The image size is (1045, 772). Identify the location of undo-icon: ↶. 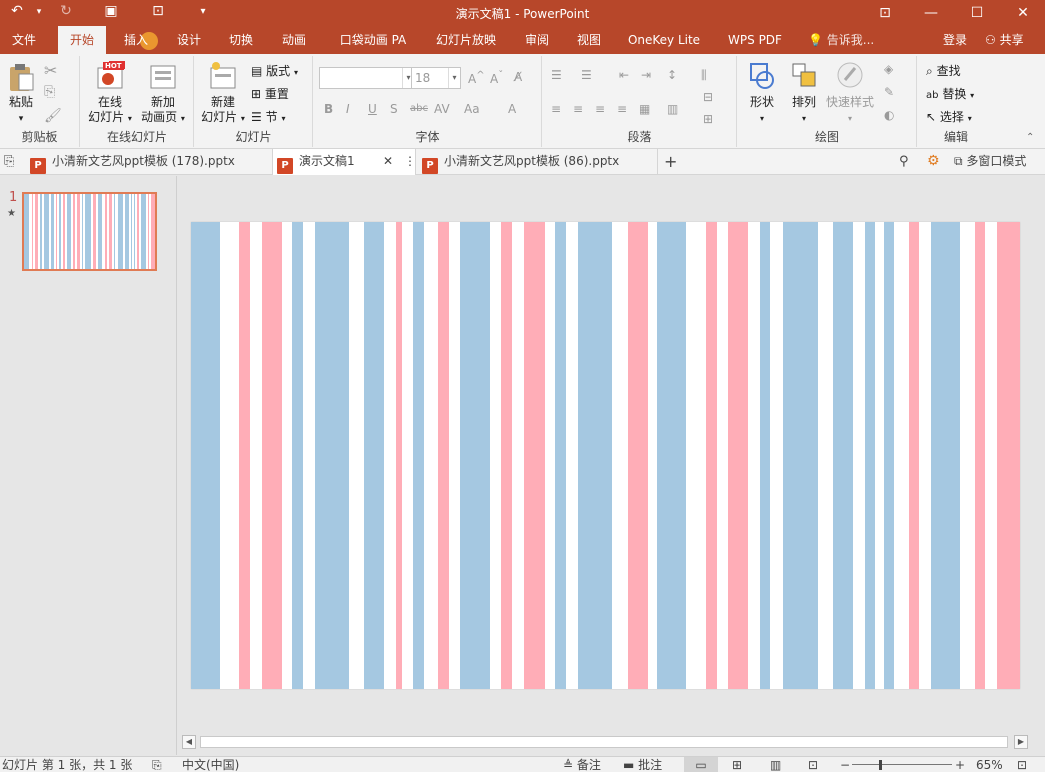
(17, 11).